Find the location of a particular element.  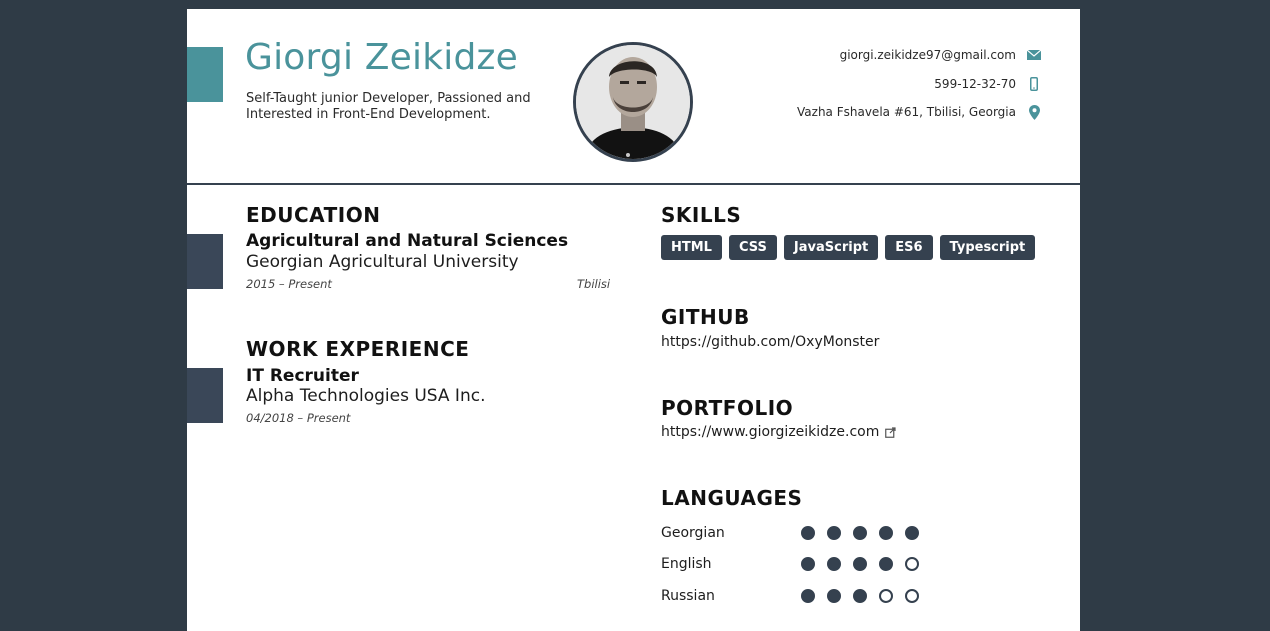

github-link: https://github.com/OxyMonster is located at coordinates (770, 342).